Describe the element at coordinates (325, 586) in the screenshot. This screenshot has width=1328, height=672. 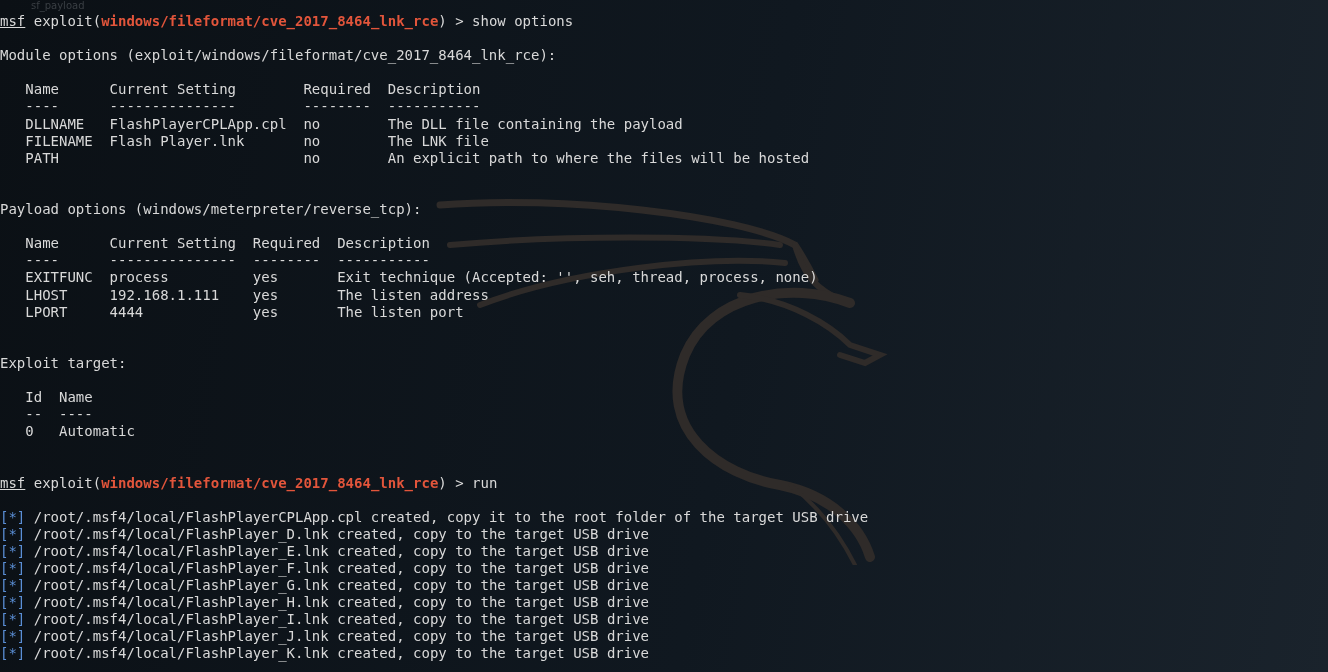
I see `output-line: [*] /root/.msf4/local/FlashPlayer_G.lnk created, copy to the target USB drive` at that location.